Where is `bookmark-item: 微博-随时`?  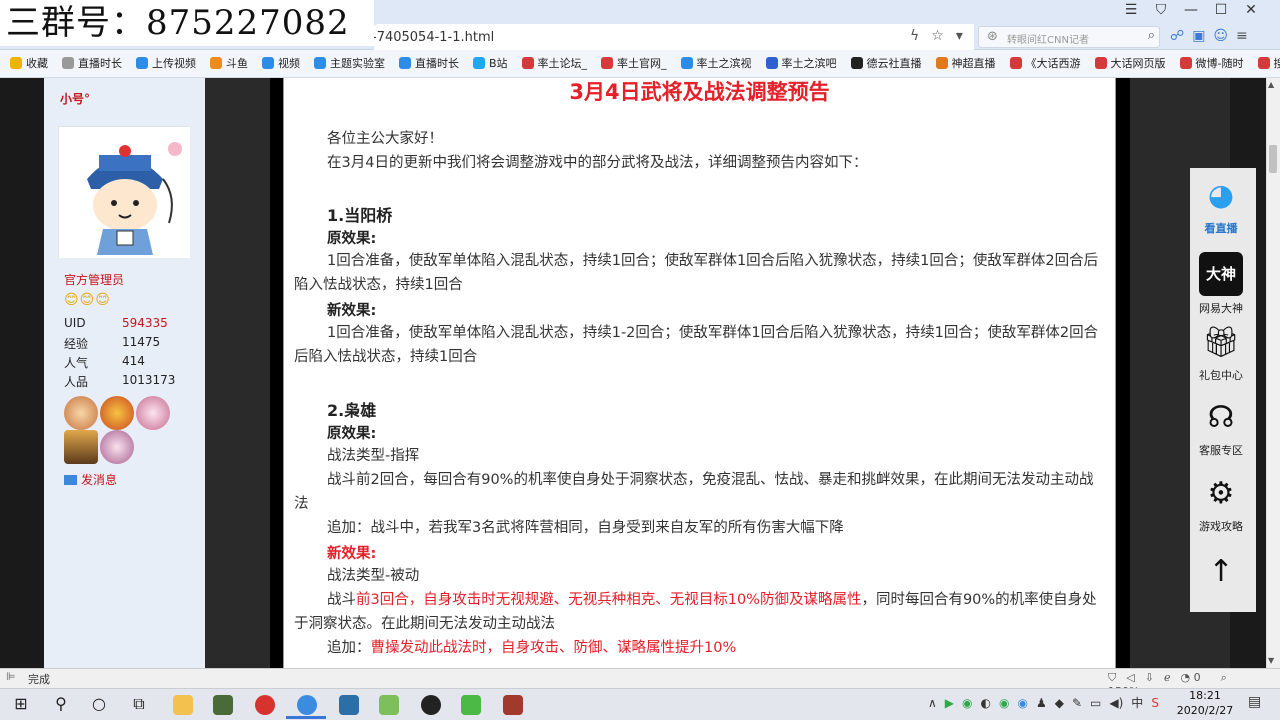
bookmark-item: 微博-随时 is located at coordinates (1211, 63).